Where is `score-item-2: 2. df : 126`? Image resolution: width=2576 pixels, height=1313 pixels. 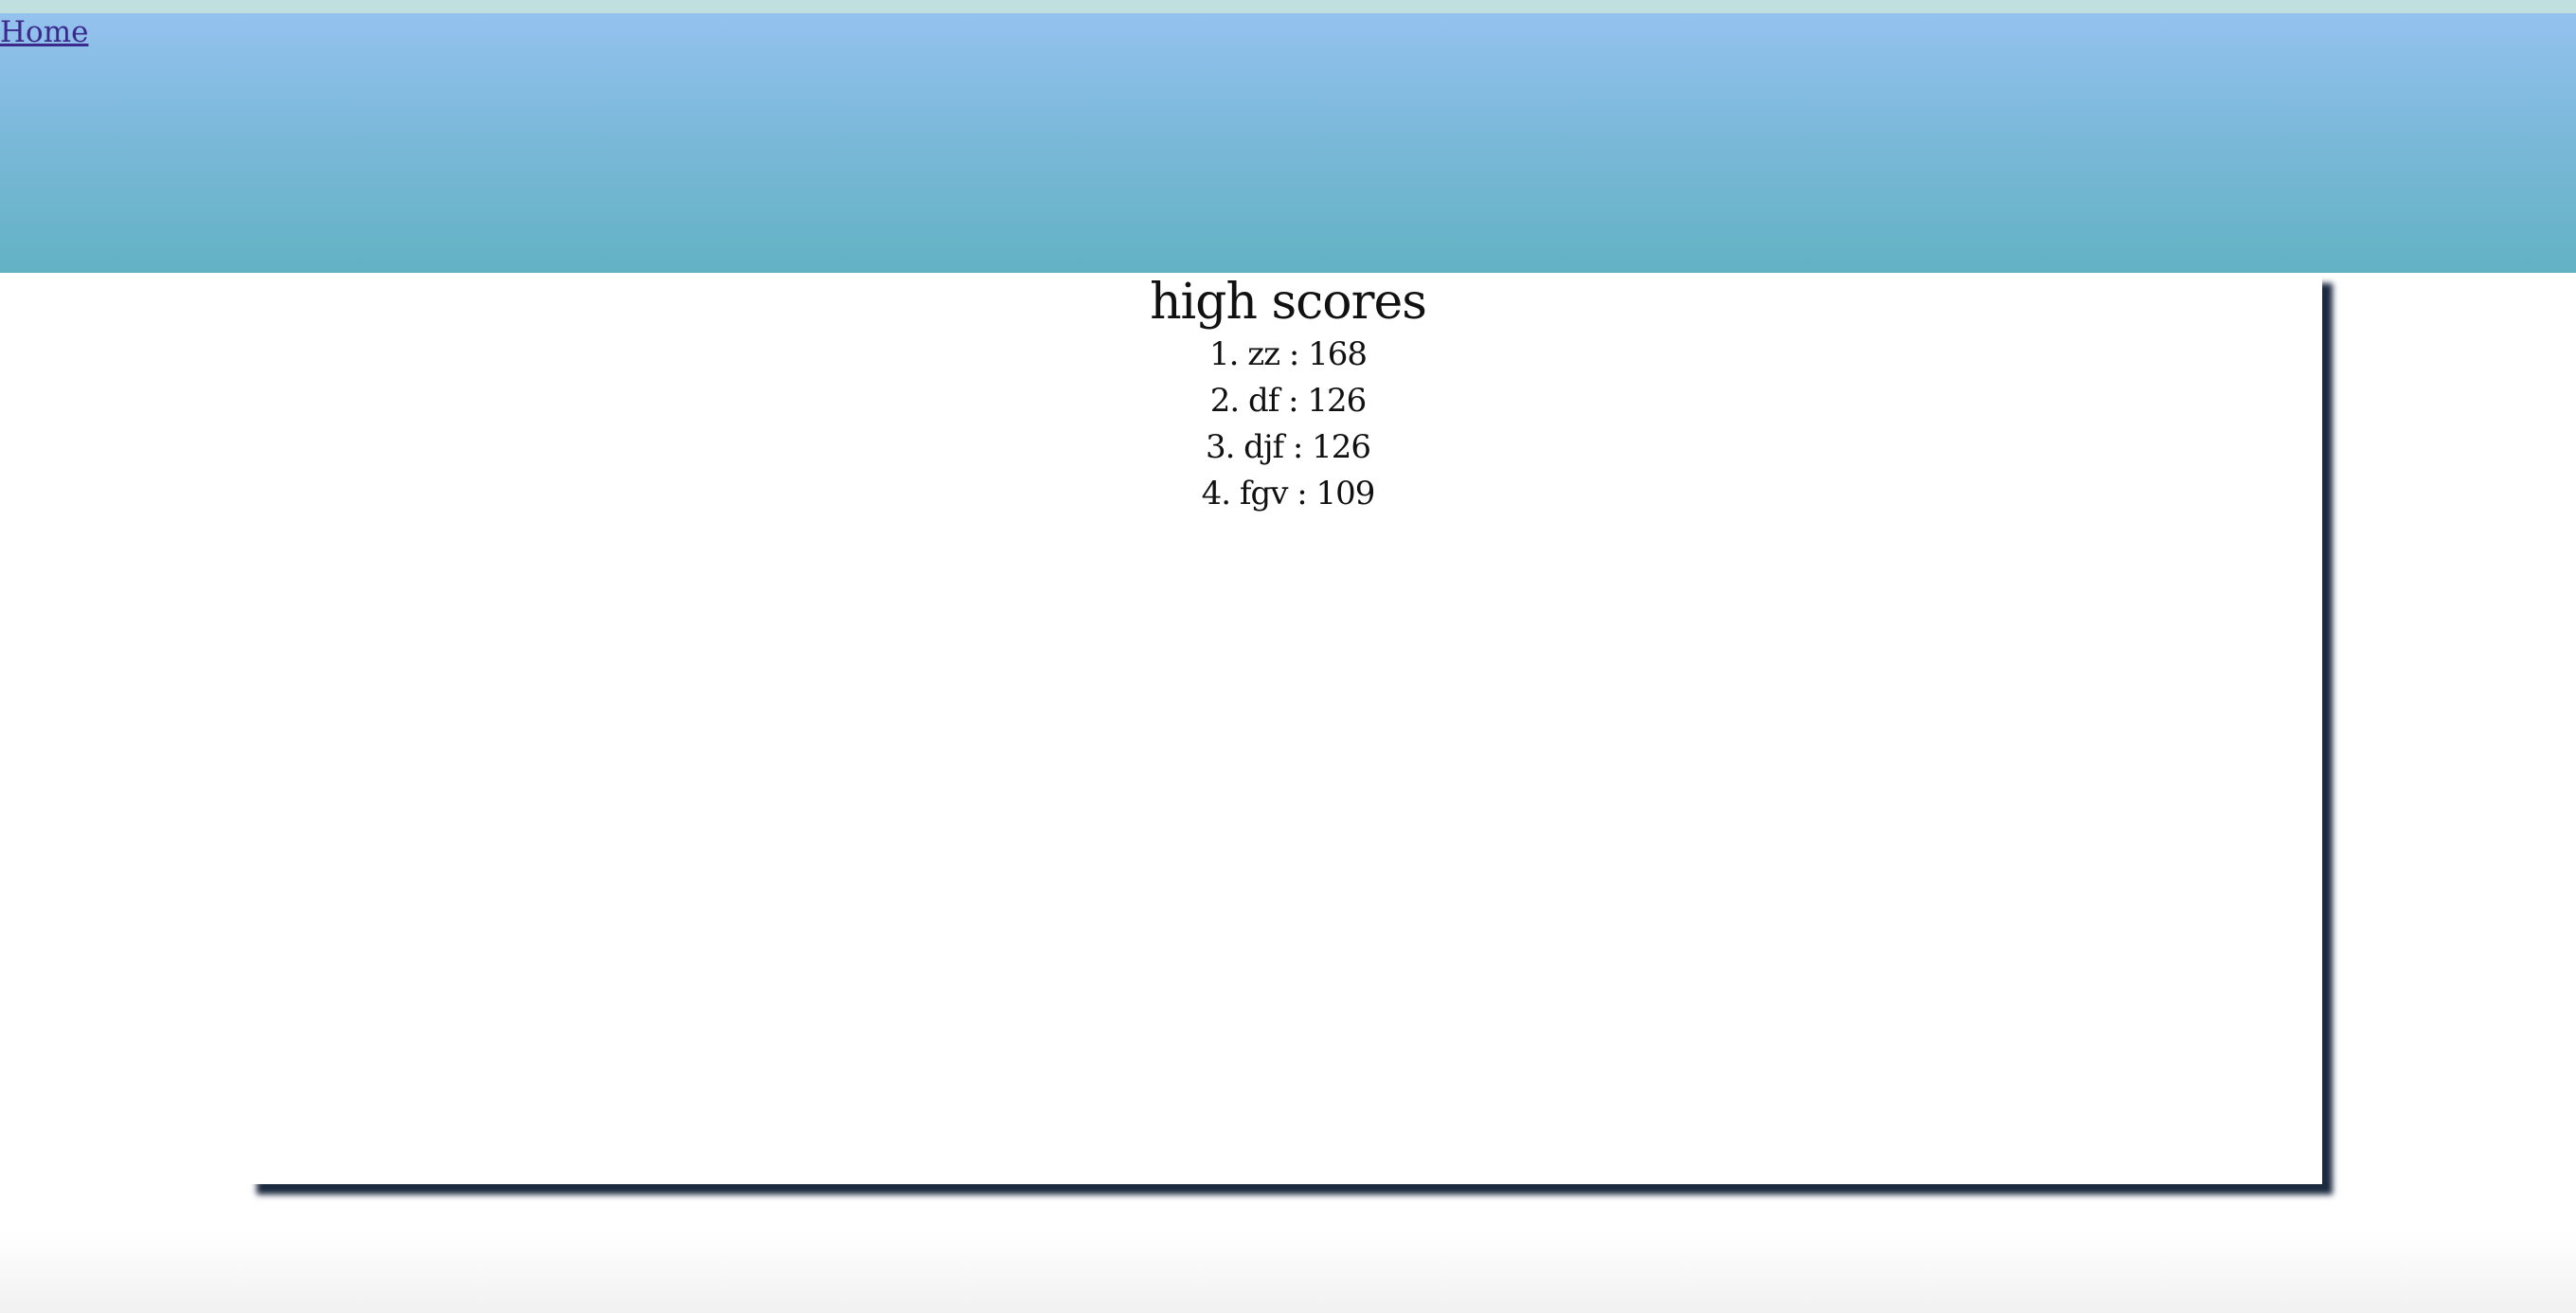
score-item-2: 2. df : 126 is located at coordinates (1288, 401).